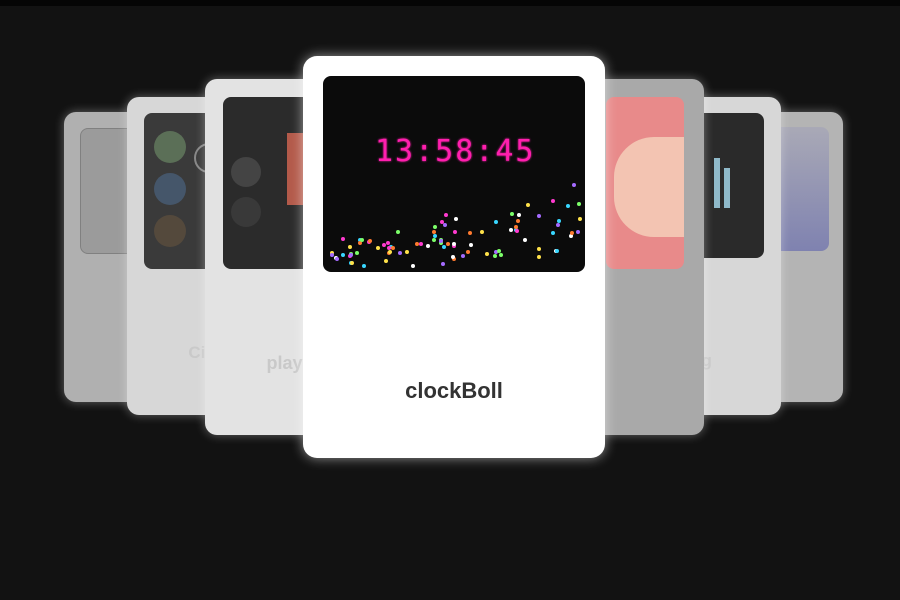 This screenshot has width=900, height=600. Describe the element at coordinates (454, 390) in the screenshot. I see `card-label-clockboll: clockBoll` at that location.